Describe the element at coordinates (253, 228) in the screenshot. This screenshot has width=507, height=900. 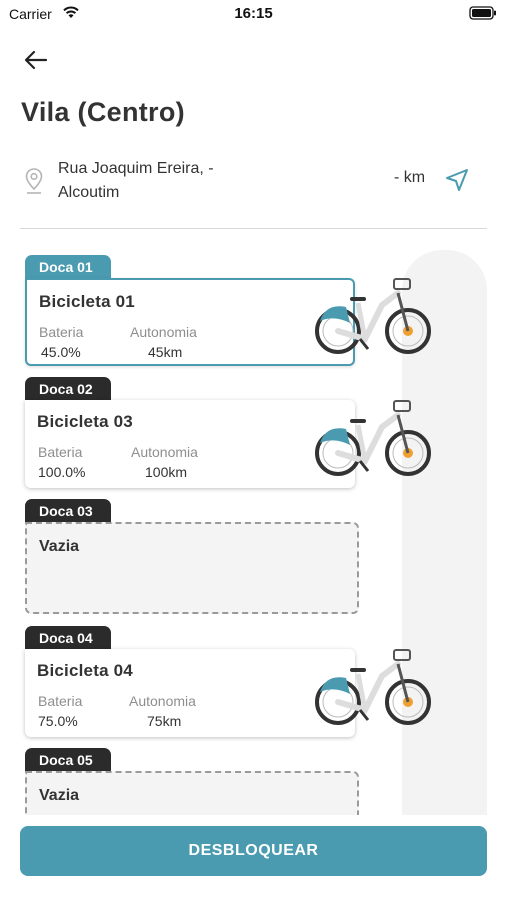
I see `divider` at that location.